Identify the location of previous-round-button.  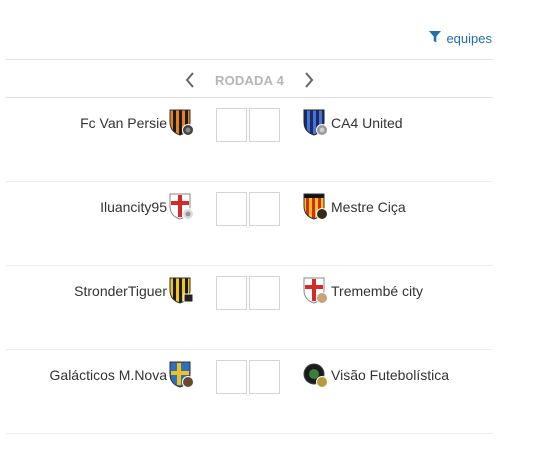
(190, 80).